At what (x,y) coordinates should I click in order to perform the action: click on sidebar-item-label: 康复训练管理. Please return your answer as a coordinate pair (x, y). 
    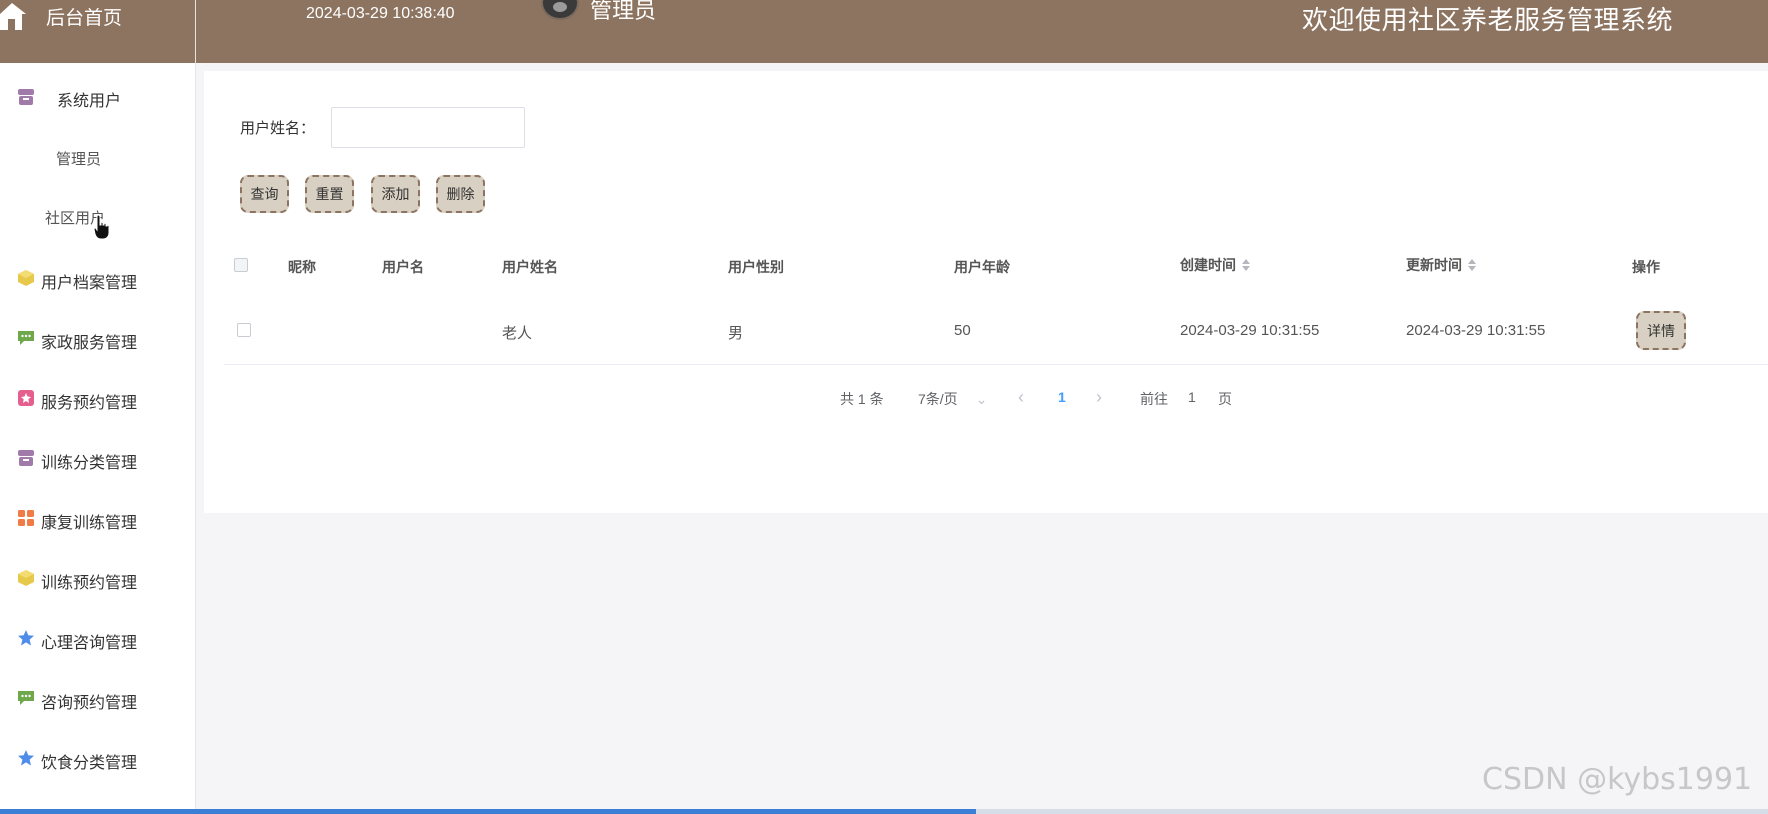
    Looking at the image, I should click on (89, 523).